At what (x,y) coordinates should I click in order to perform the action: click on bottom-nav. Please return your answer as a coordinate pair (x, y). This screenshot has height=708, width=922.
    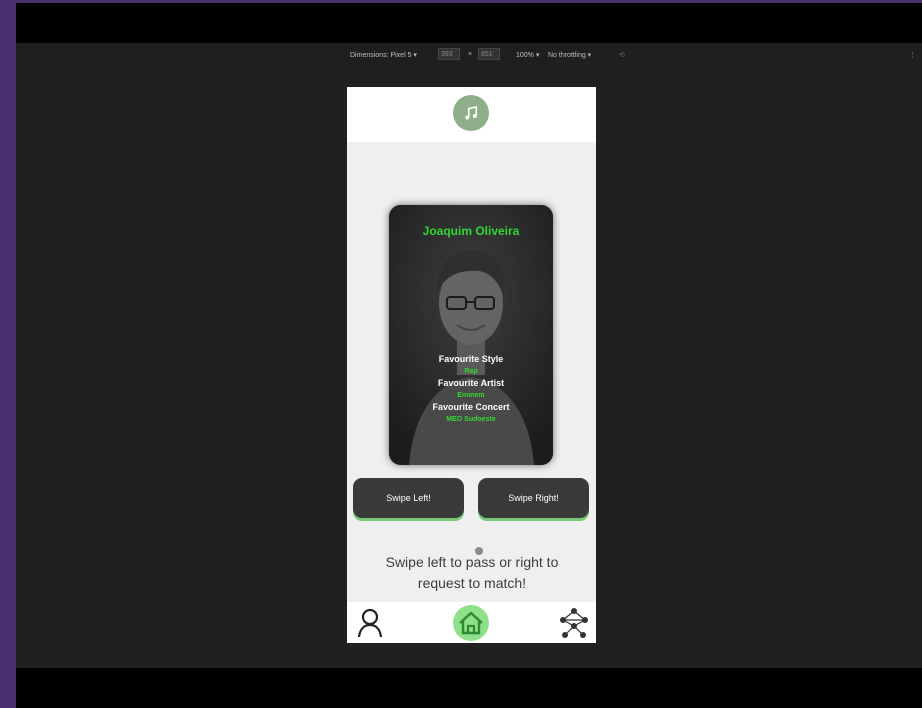
    Looking at the image, I should click on (471, 622).